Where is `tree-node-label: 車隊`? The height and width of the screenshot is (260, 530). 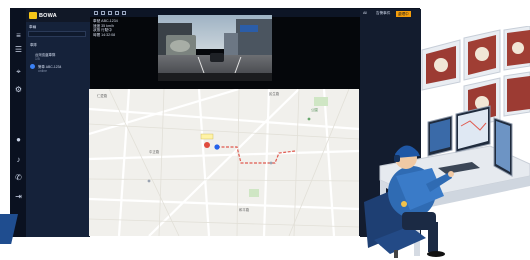 tree-node-label: 車隊 is located at coordinates (33, 45).